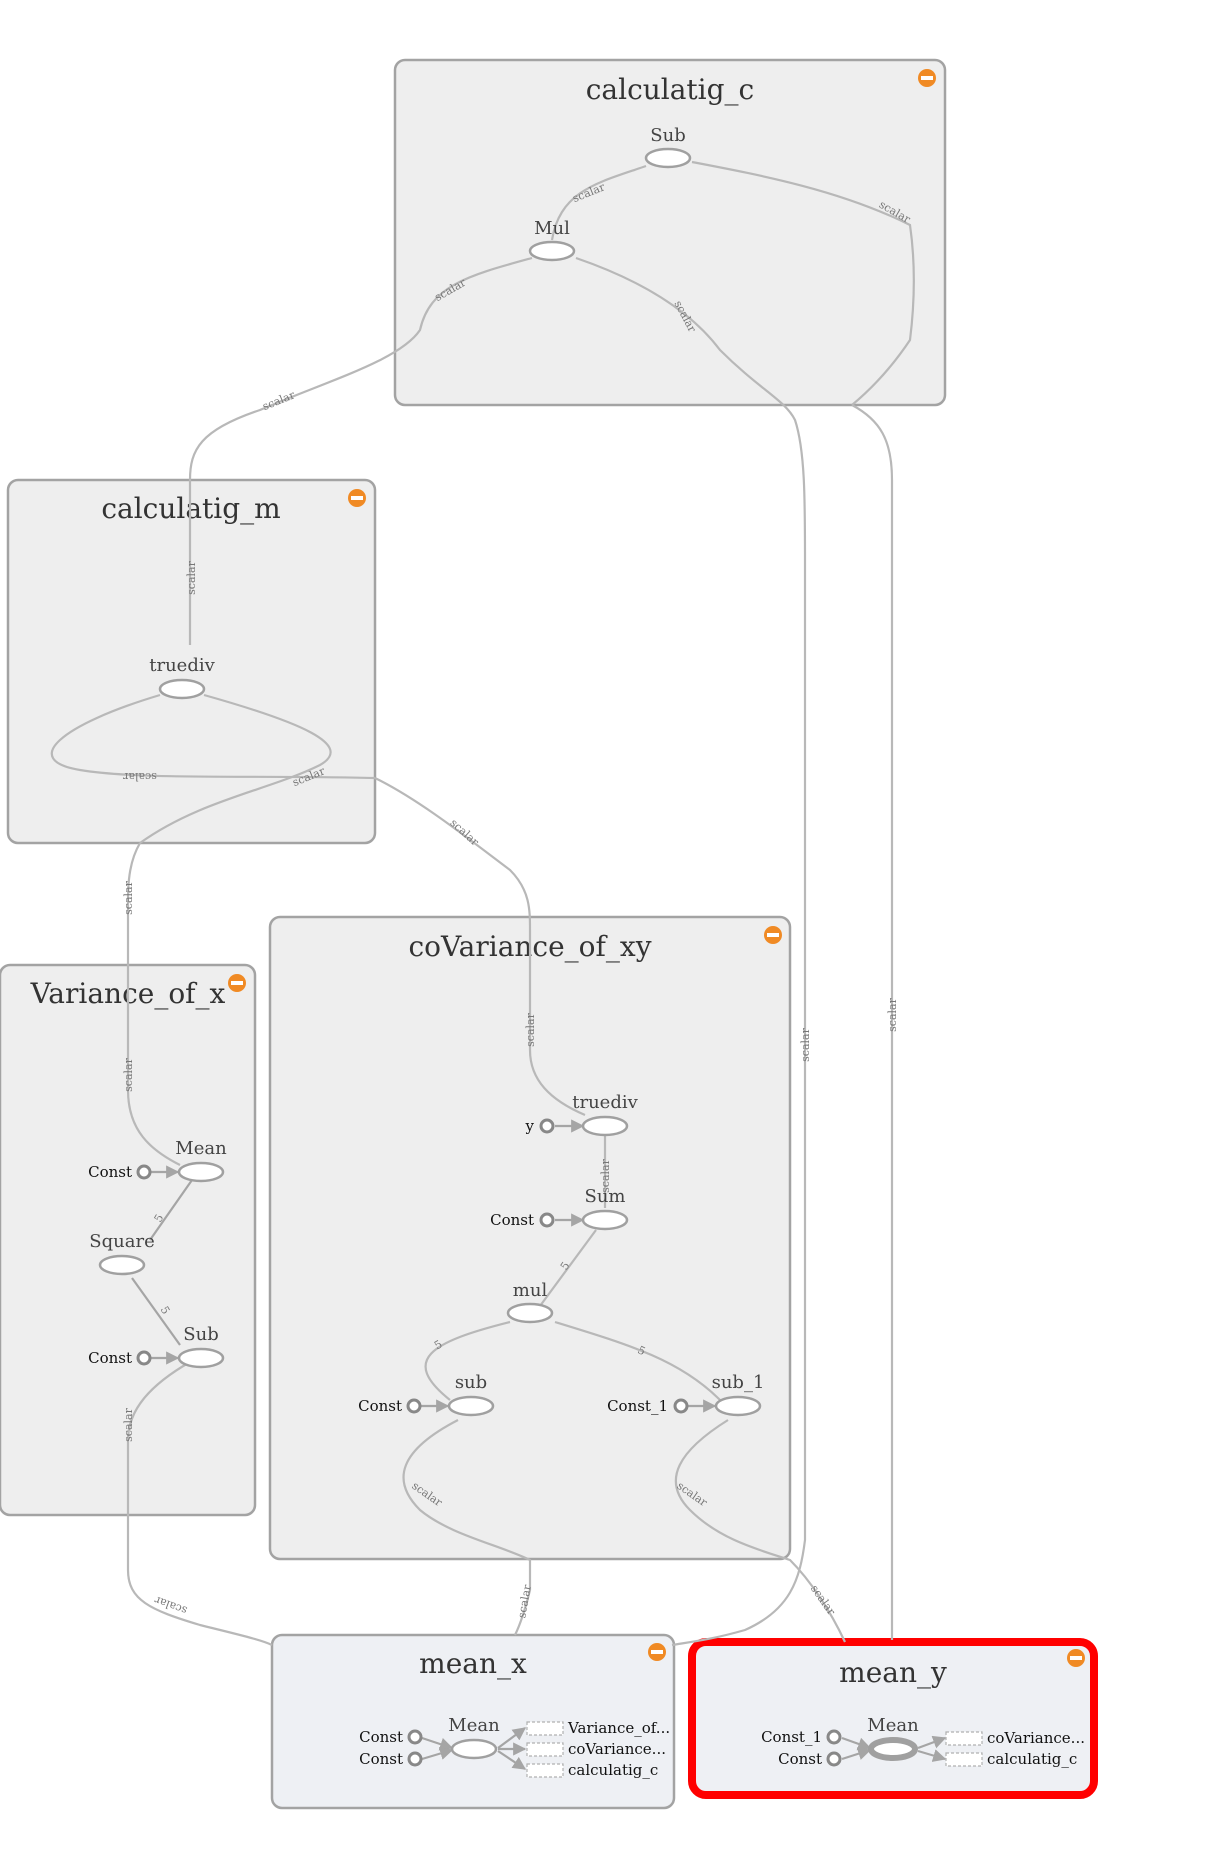 This screenshot has width=1216, height=1867. I want to click on group-title-mean-x: mean_x, so click(473, 1663).